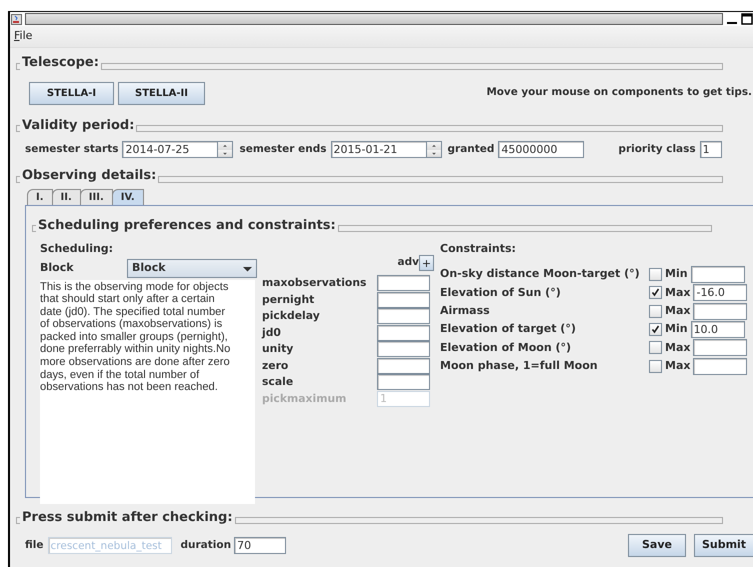 The image size is (753, 567). Describe the element at coordinates (206, 545) in the screenshot. I see `field-label: duration` at that location.